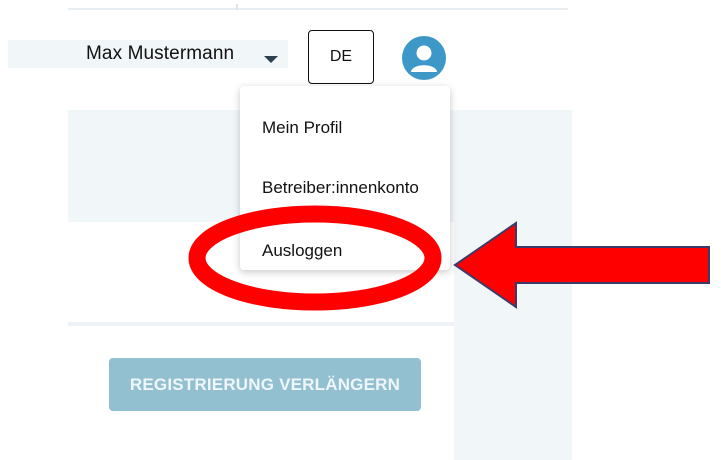 Image resolution: width=721 pixels, height=460 pixels. What do you see at coordinates (160, 54) in the screenshot?
I see `user-name: Max Mustermann` at bounding box center [160, 54].